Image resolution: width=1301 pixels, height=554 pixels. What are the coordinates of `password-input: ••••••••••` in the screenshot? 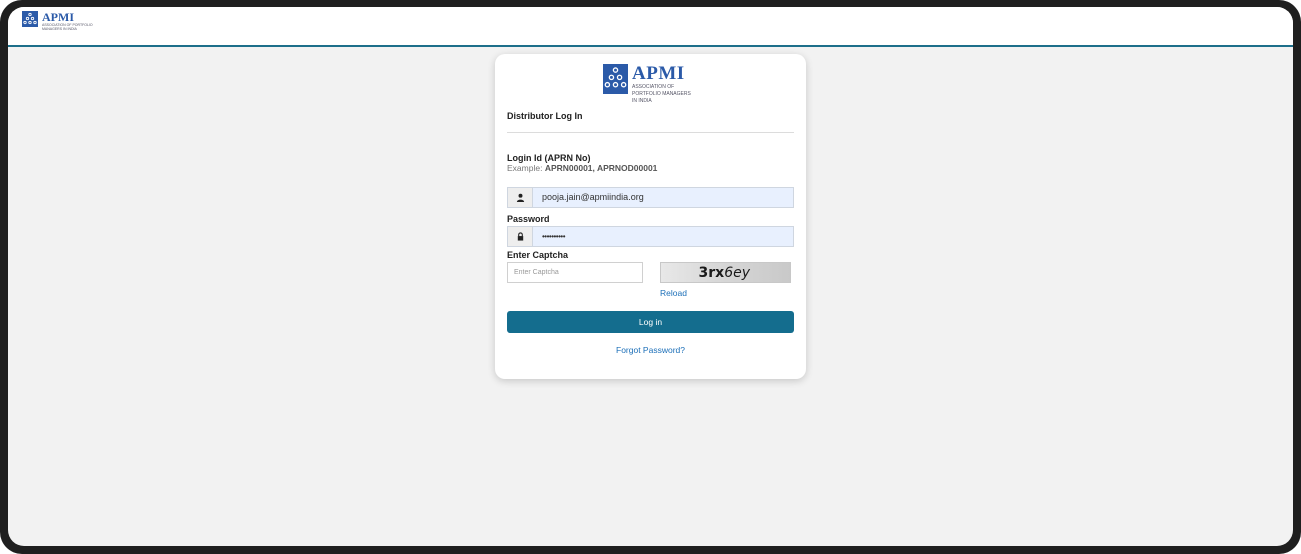 It's located at (549, 236).